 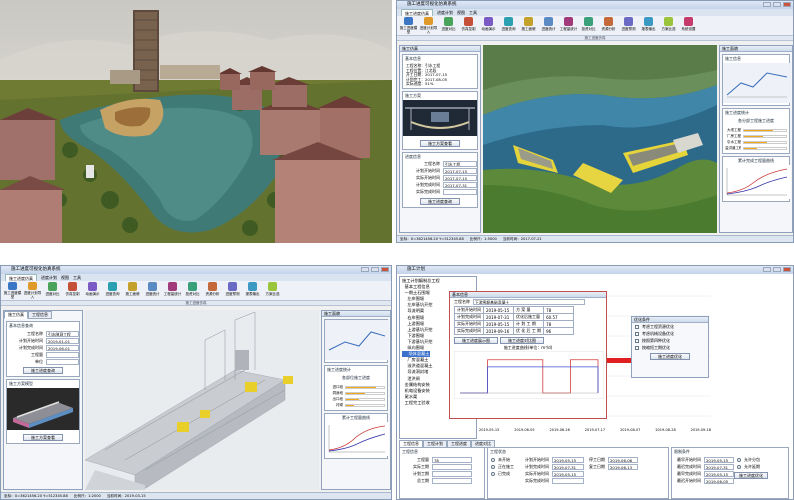 What do you see at coordinates (40, 315) in the screenshot?
I see `panel-tab: 工程信息` at bounding box center [40, 315].